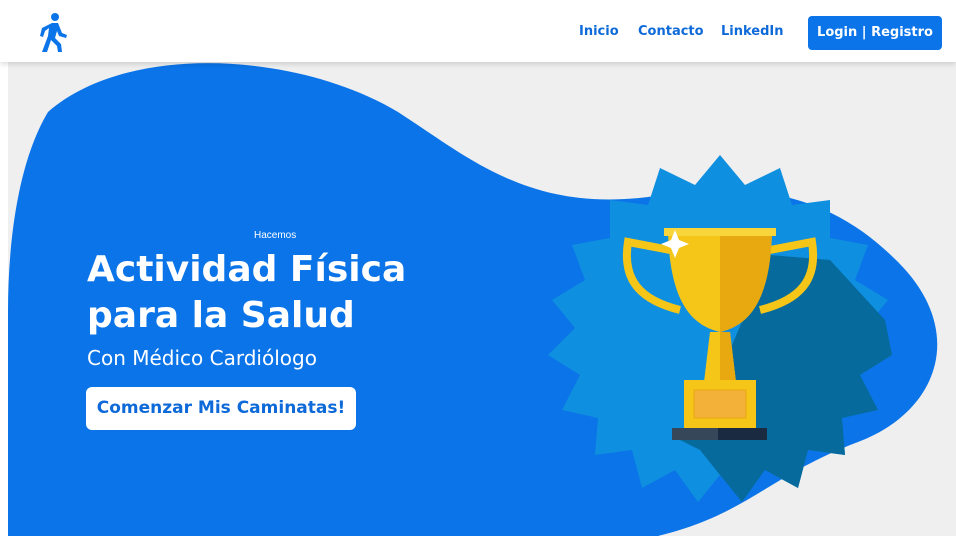 The image size is (956, 536). What do you see at coordinates (53, 32) in the screenshot?
I see `walking-person-icon` at bounding box center [53, 32].